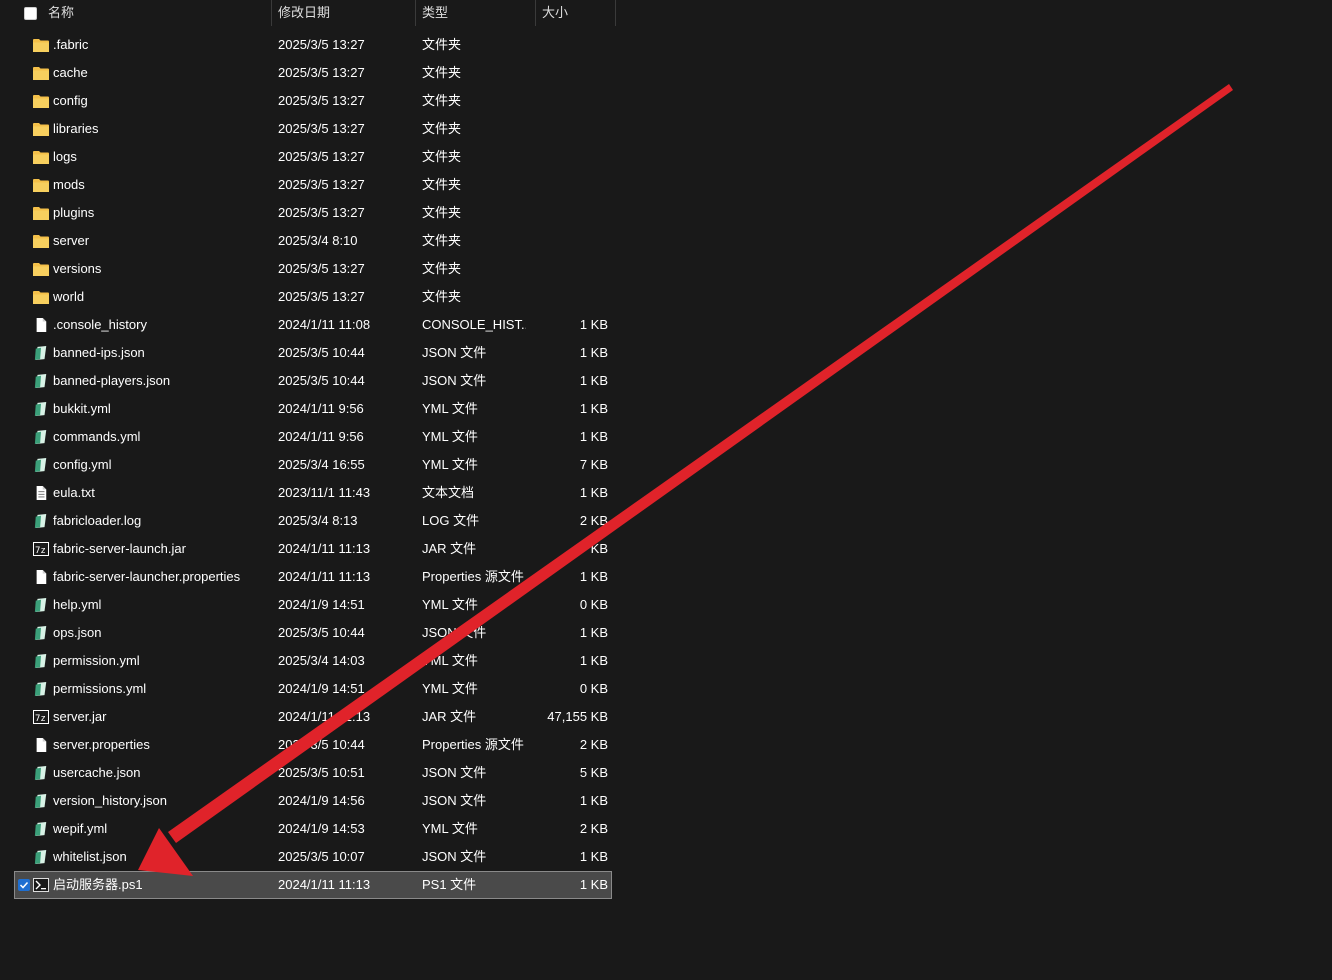 The width and height of the screenshot is (1332, 980). I want to click on file-row: whitelist.json 2025/3/5 10:07 JSON 文件 1 KB, so click(308, 857).